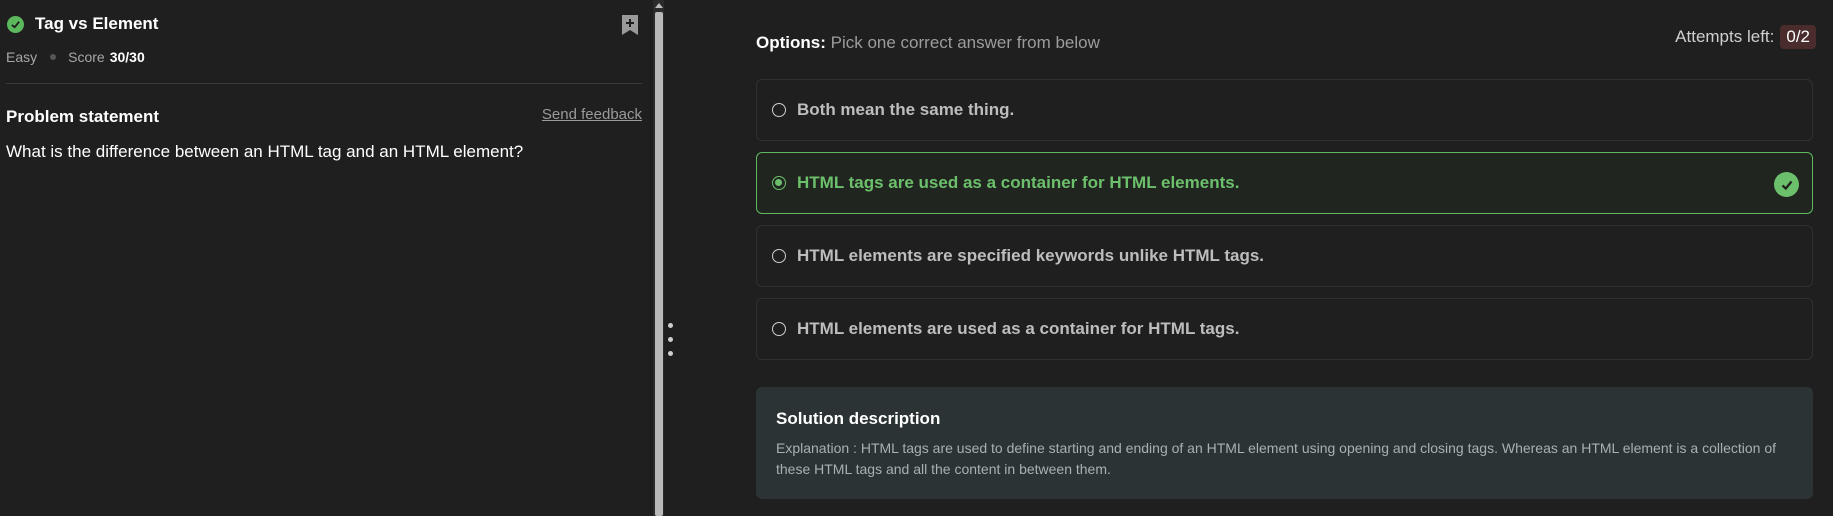 The width and height of the screenshot is (1833, 516). What do you see at coordinates (858, 418) in the screenshot?
I see `solution-heading: Solution description` at bounding box center [858, 418].